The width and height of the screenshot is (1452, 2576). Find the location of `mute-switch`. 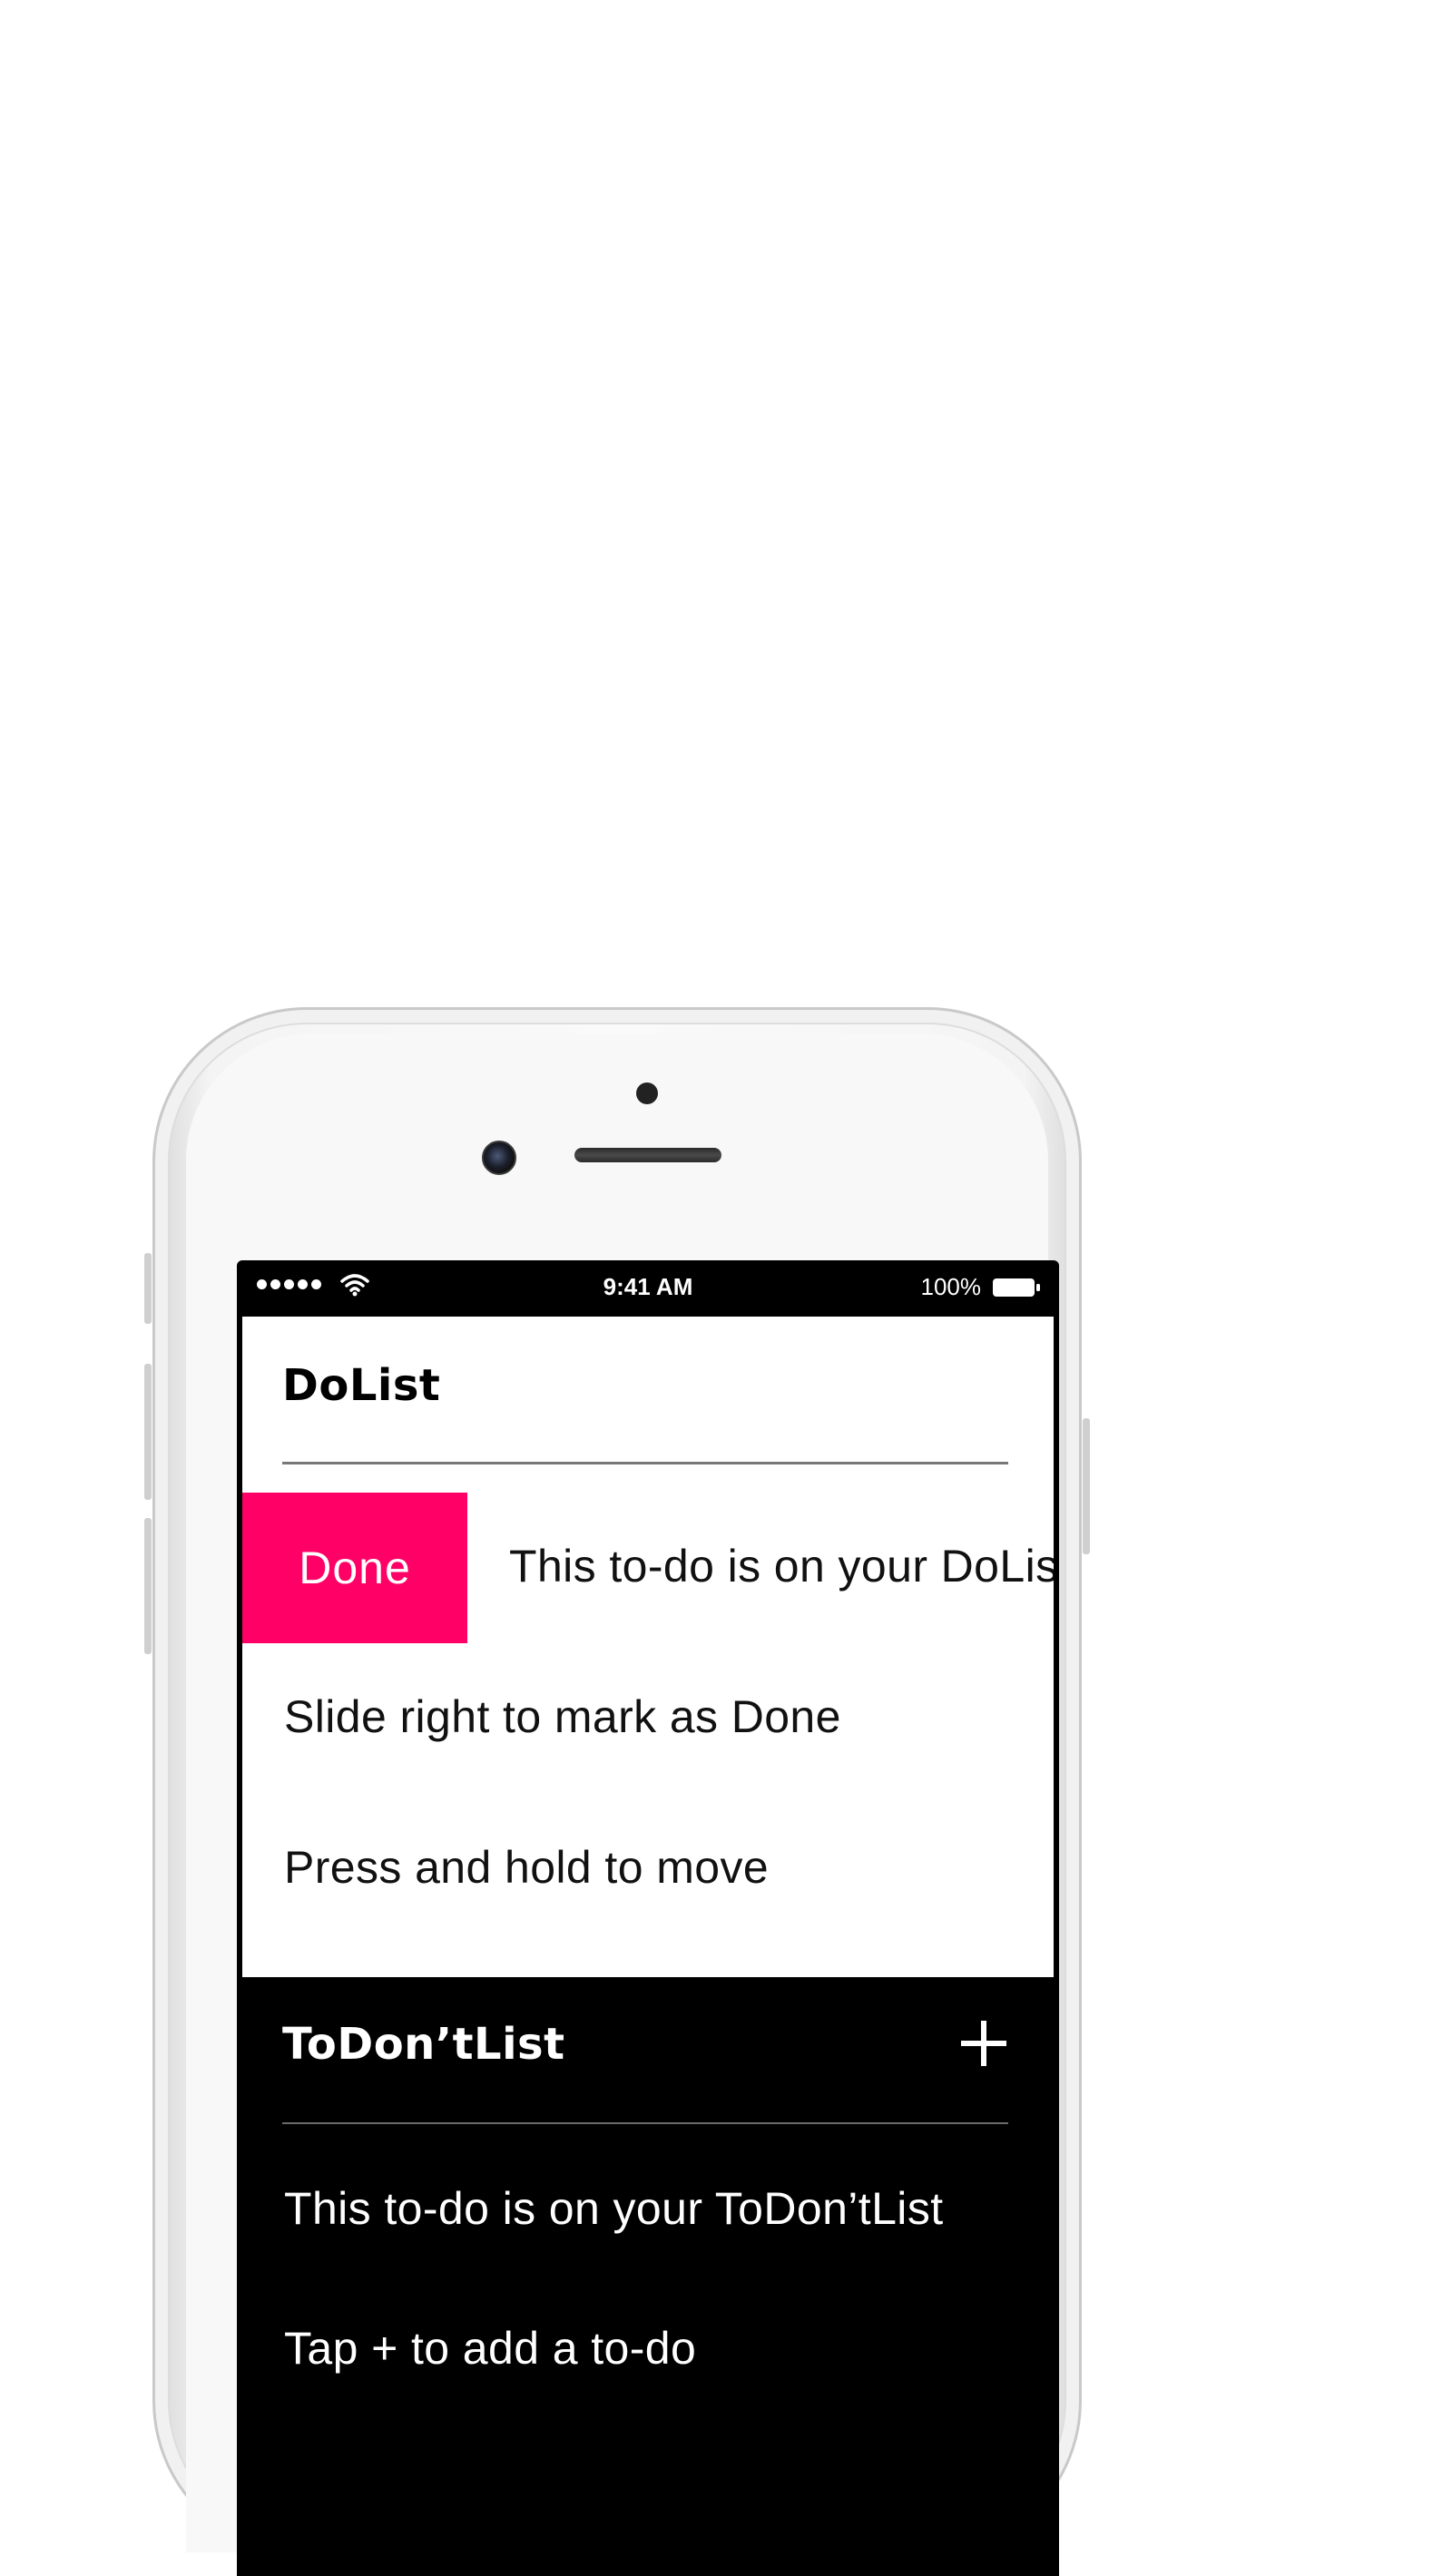

mute-switch is located at coordinates (148, 1288).